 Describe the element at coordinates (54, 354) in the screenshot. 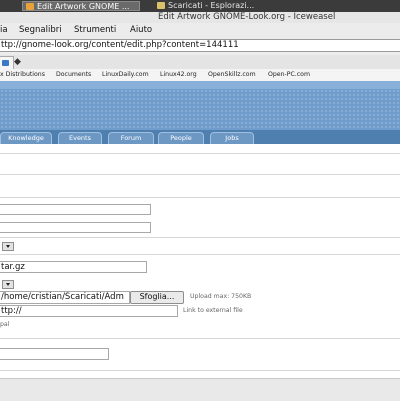

I see `bottom-field` at that location.